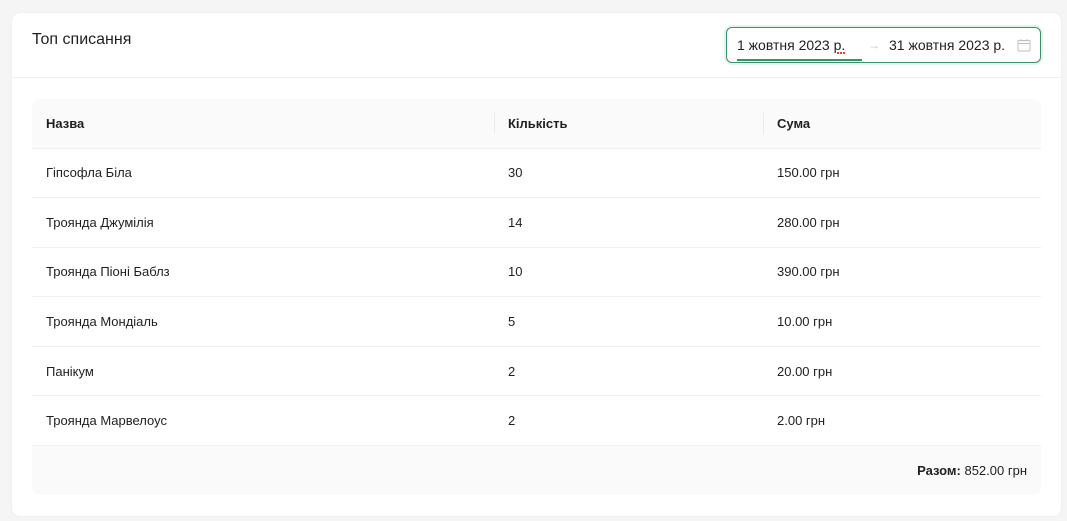 The height and width of the screenshot is (521, 1067). What do you see at coordinates (263, 371) in the screenshot?
I see `cell-name: Панікум` at bounding box center [263, 371].